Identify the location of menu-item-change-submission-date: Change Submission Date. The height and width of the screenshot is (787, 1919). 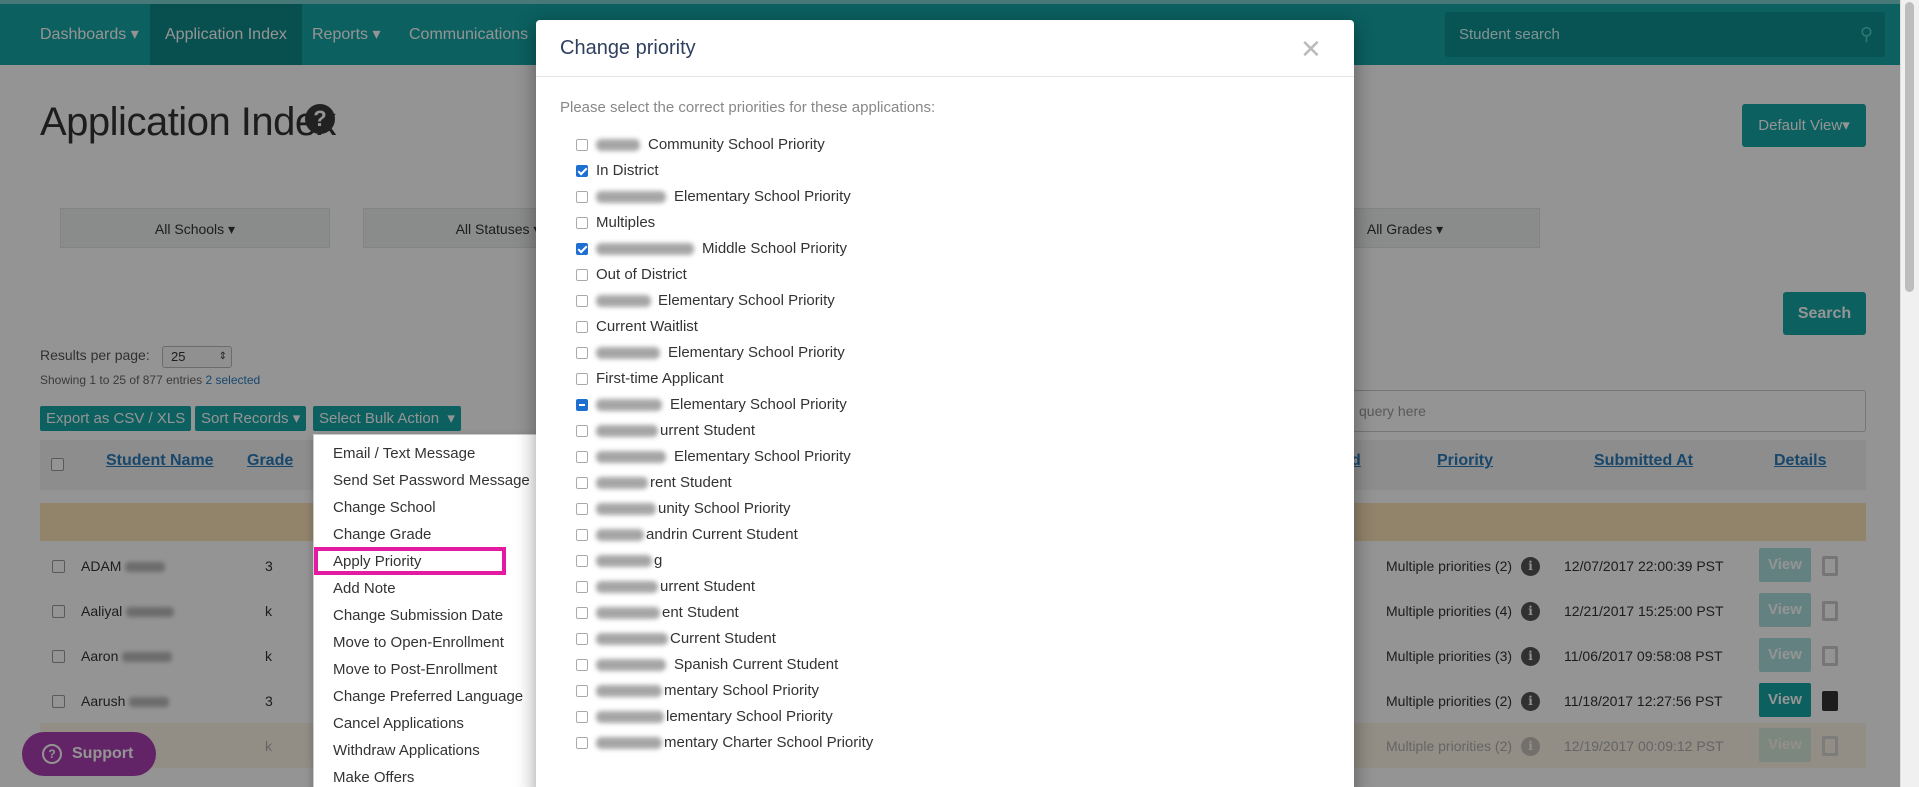
(418, 615).